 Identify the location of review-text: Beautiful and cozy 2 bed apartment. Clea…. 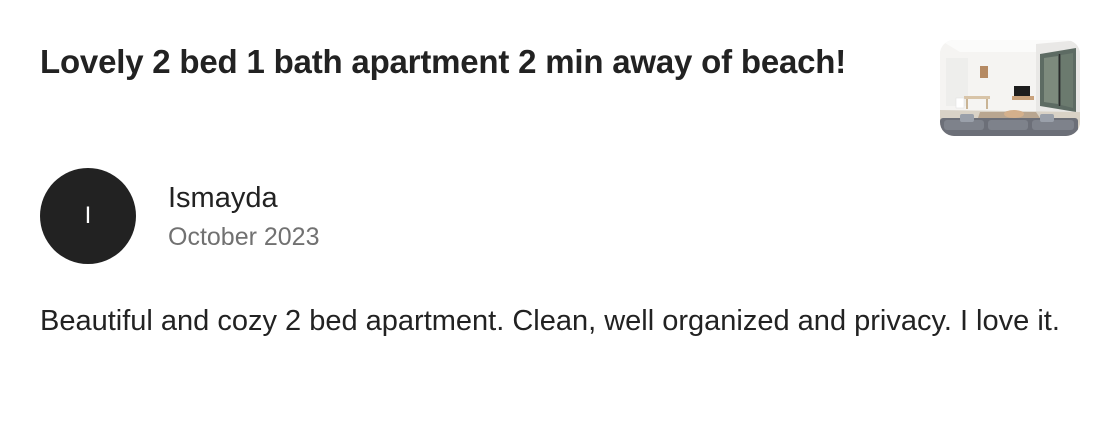
(550, 321).